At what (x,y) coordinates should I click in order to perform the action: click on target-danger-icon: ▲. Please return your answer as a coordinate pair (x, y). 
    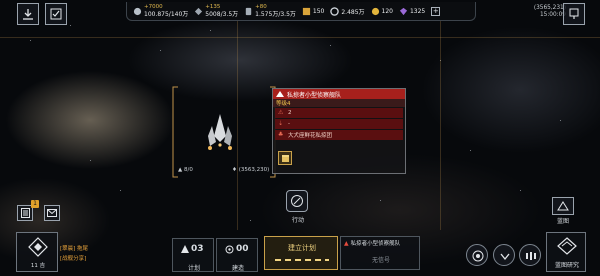
    Looking at the image, I should click on (346, 243).